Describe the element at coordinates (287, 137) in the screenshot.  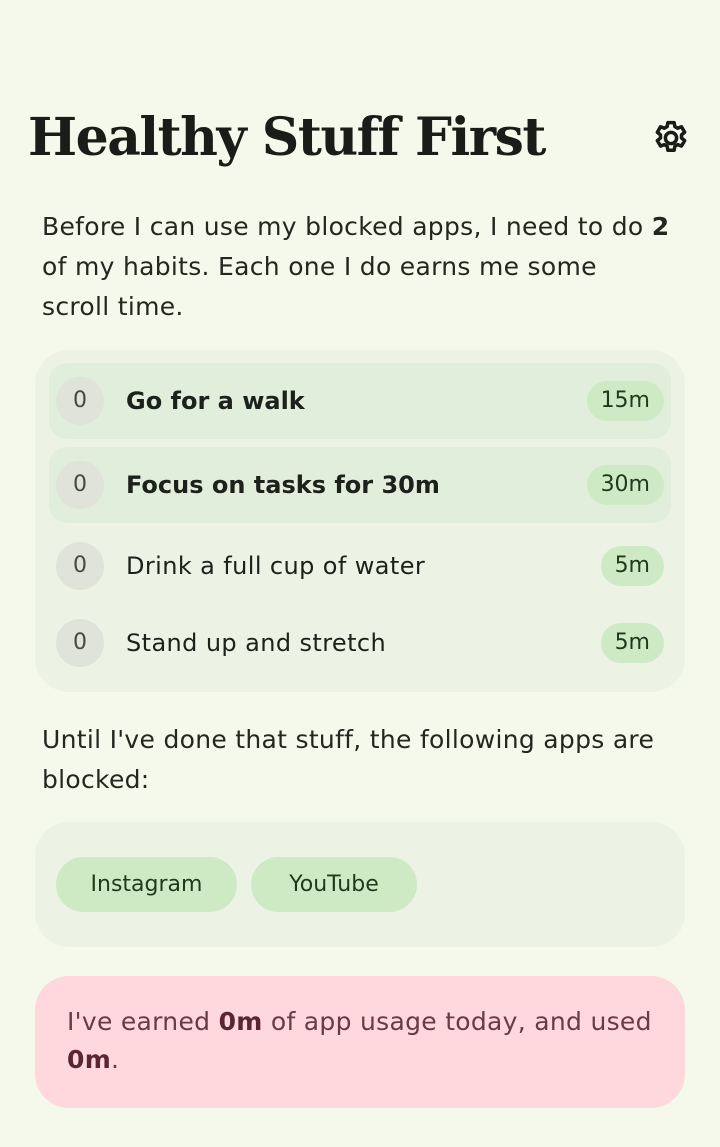
I see `page-title: Healthy Stuff First` at that location.